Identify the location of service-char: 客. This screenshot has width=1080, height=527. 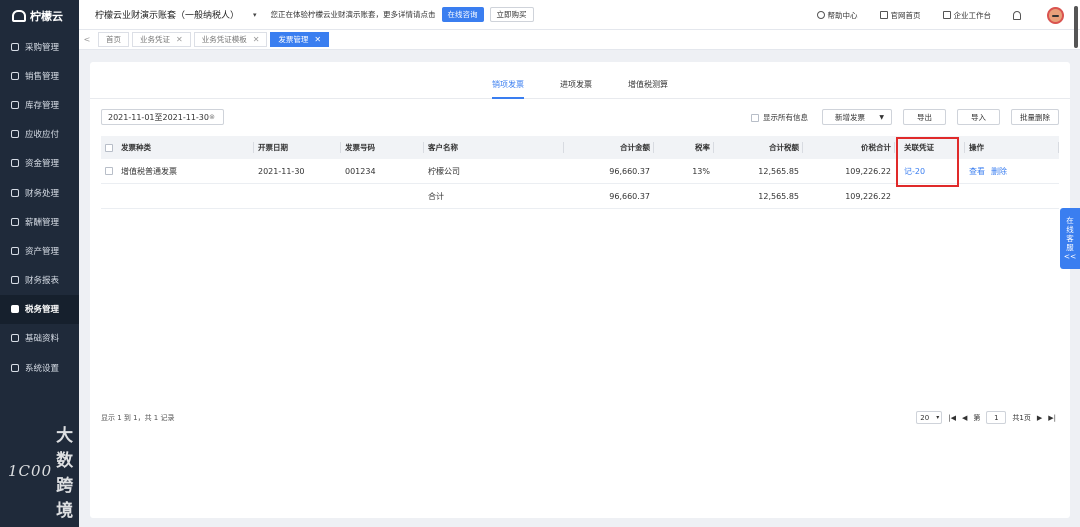
(1070, 238).